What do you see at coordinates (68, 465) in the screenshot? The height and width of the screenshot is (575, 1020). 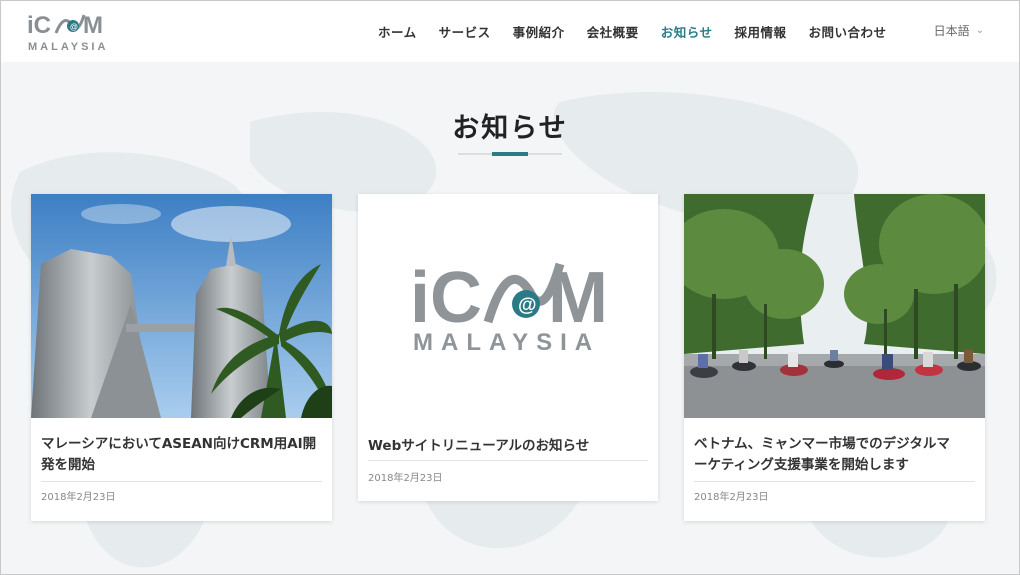 I see `card-title-line: 発を開始` at bounding box center [68, 465].